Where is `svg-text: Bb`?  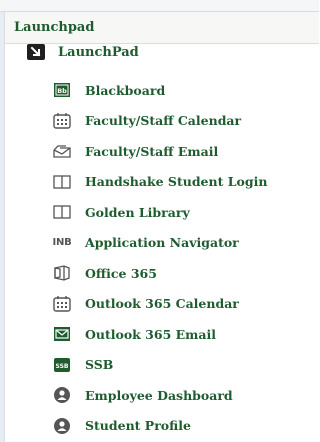 svg-text: Bb is located at coordinates (62, 91).